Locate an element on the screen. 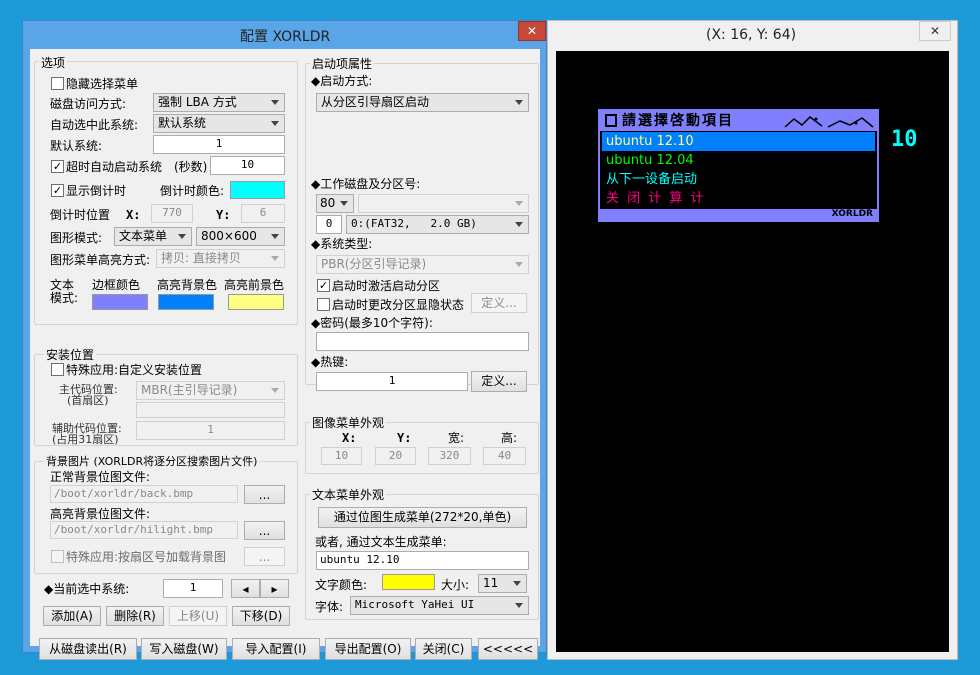 This screenshot has width=980, height=675. font-label: 字体: is located at coordinates (329, 607).